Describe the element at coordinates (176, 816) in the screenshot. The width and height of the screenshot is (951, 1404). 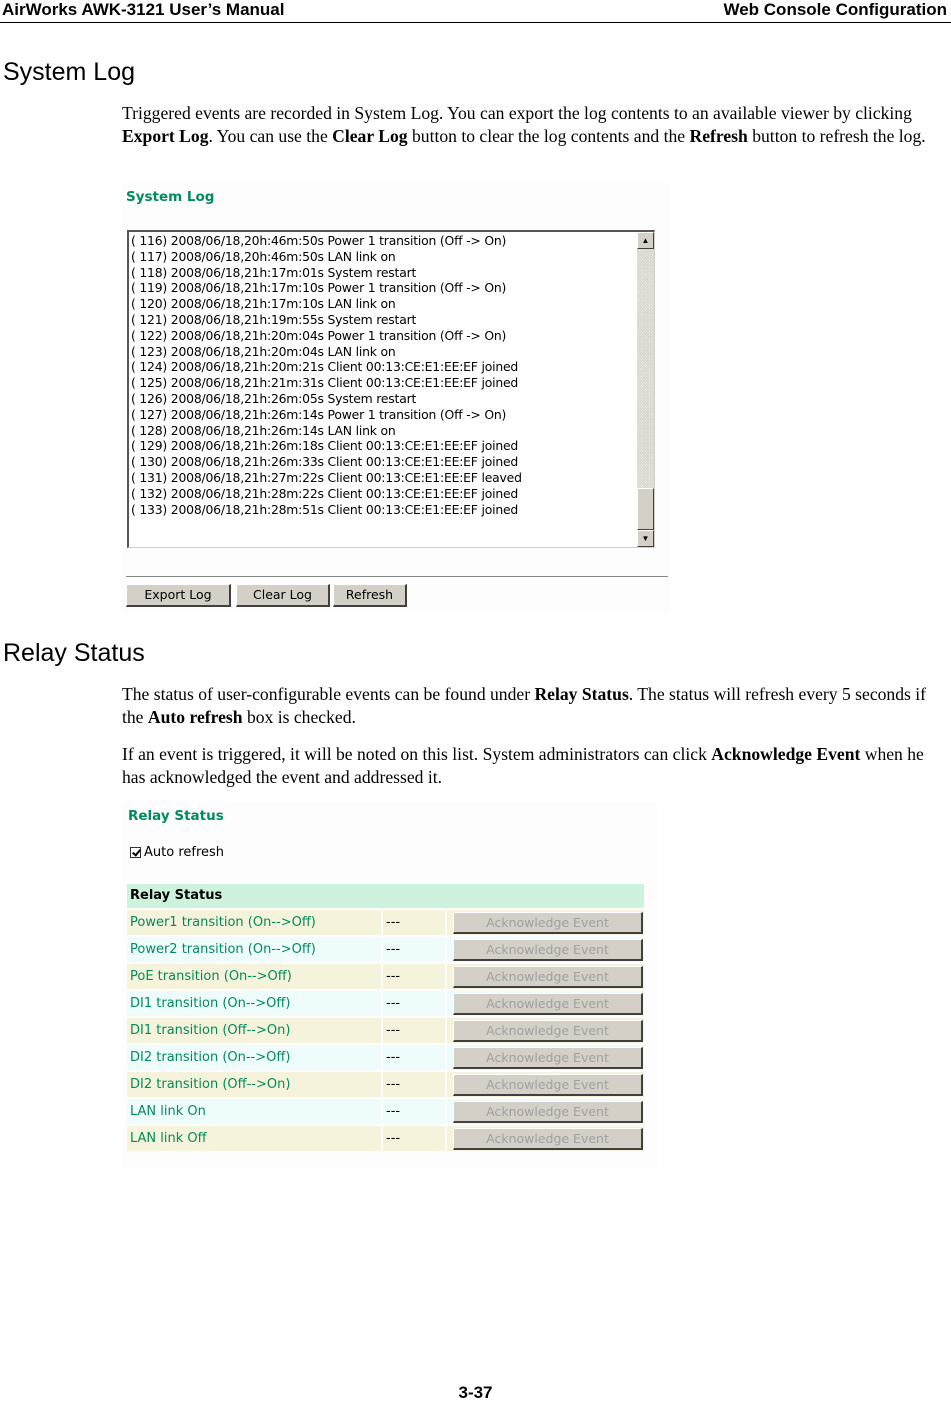
I see `relay-status-panel-title: Relay Status` at that location.